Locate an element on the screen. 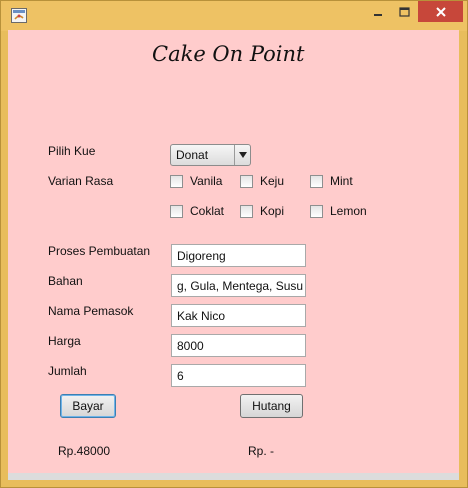  nama-pemasok-label: Nama Pemasok is located at coordinates (91, 311).